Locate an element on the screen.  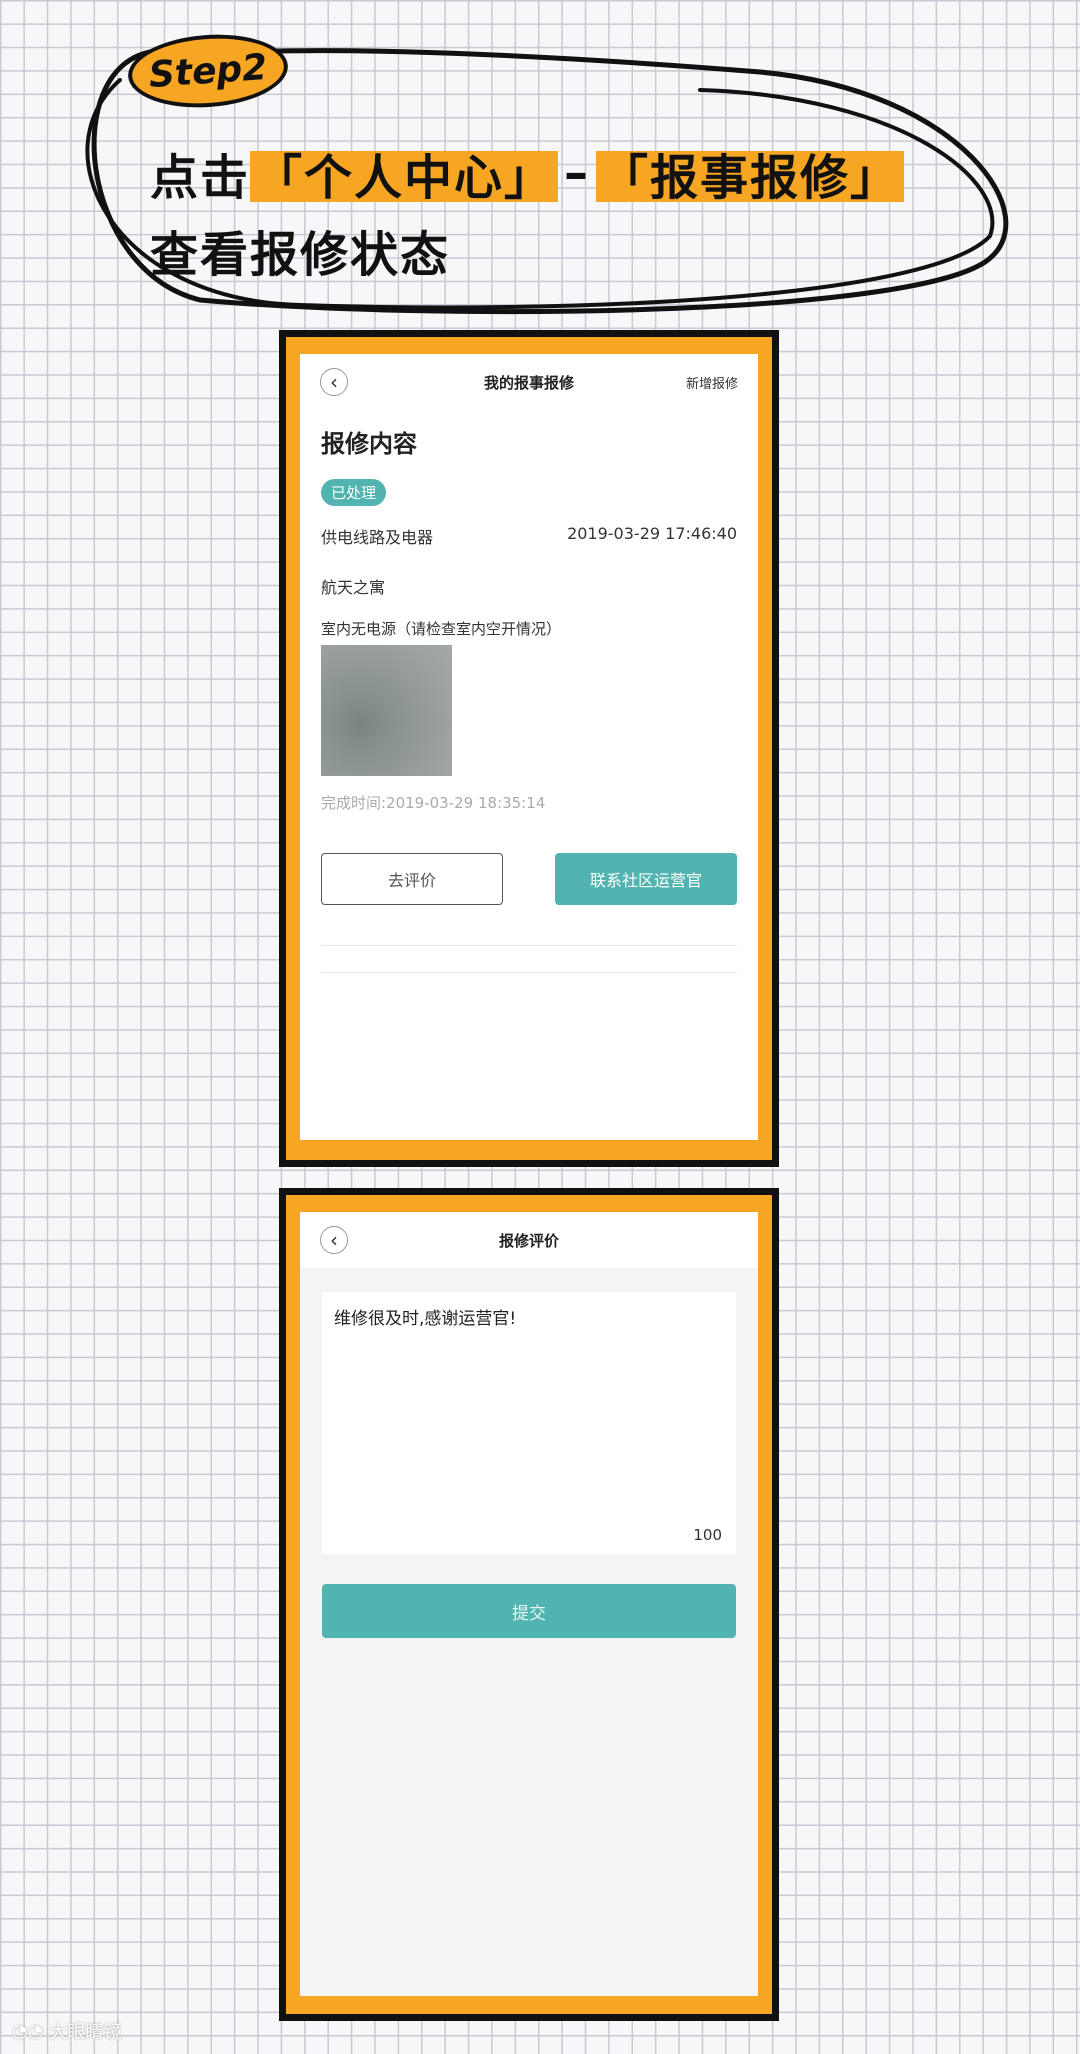
header-line1-prefix: 点击 is located at coordinates (200, 178).